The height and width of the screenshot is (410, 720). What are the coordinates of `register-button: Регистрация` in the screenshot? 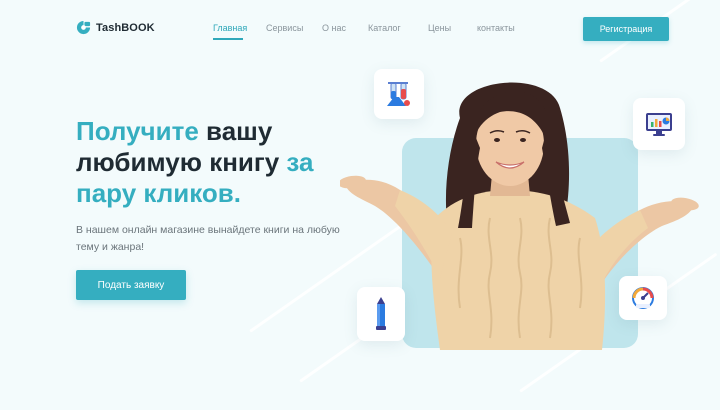 It's located at (626, 29).